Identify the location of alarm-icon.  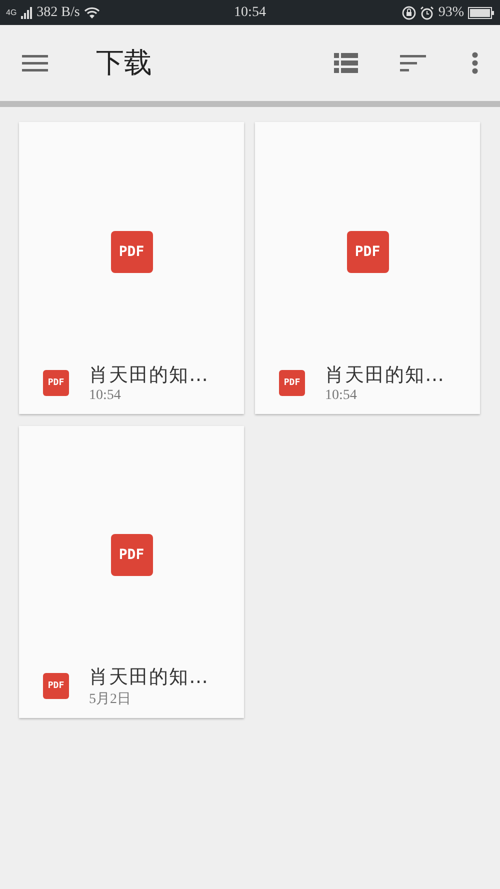
(427, 13).